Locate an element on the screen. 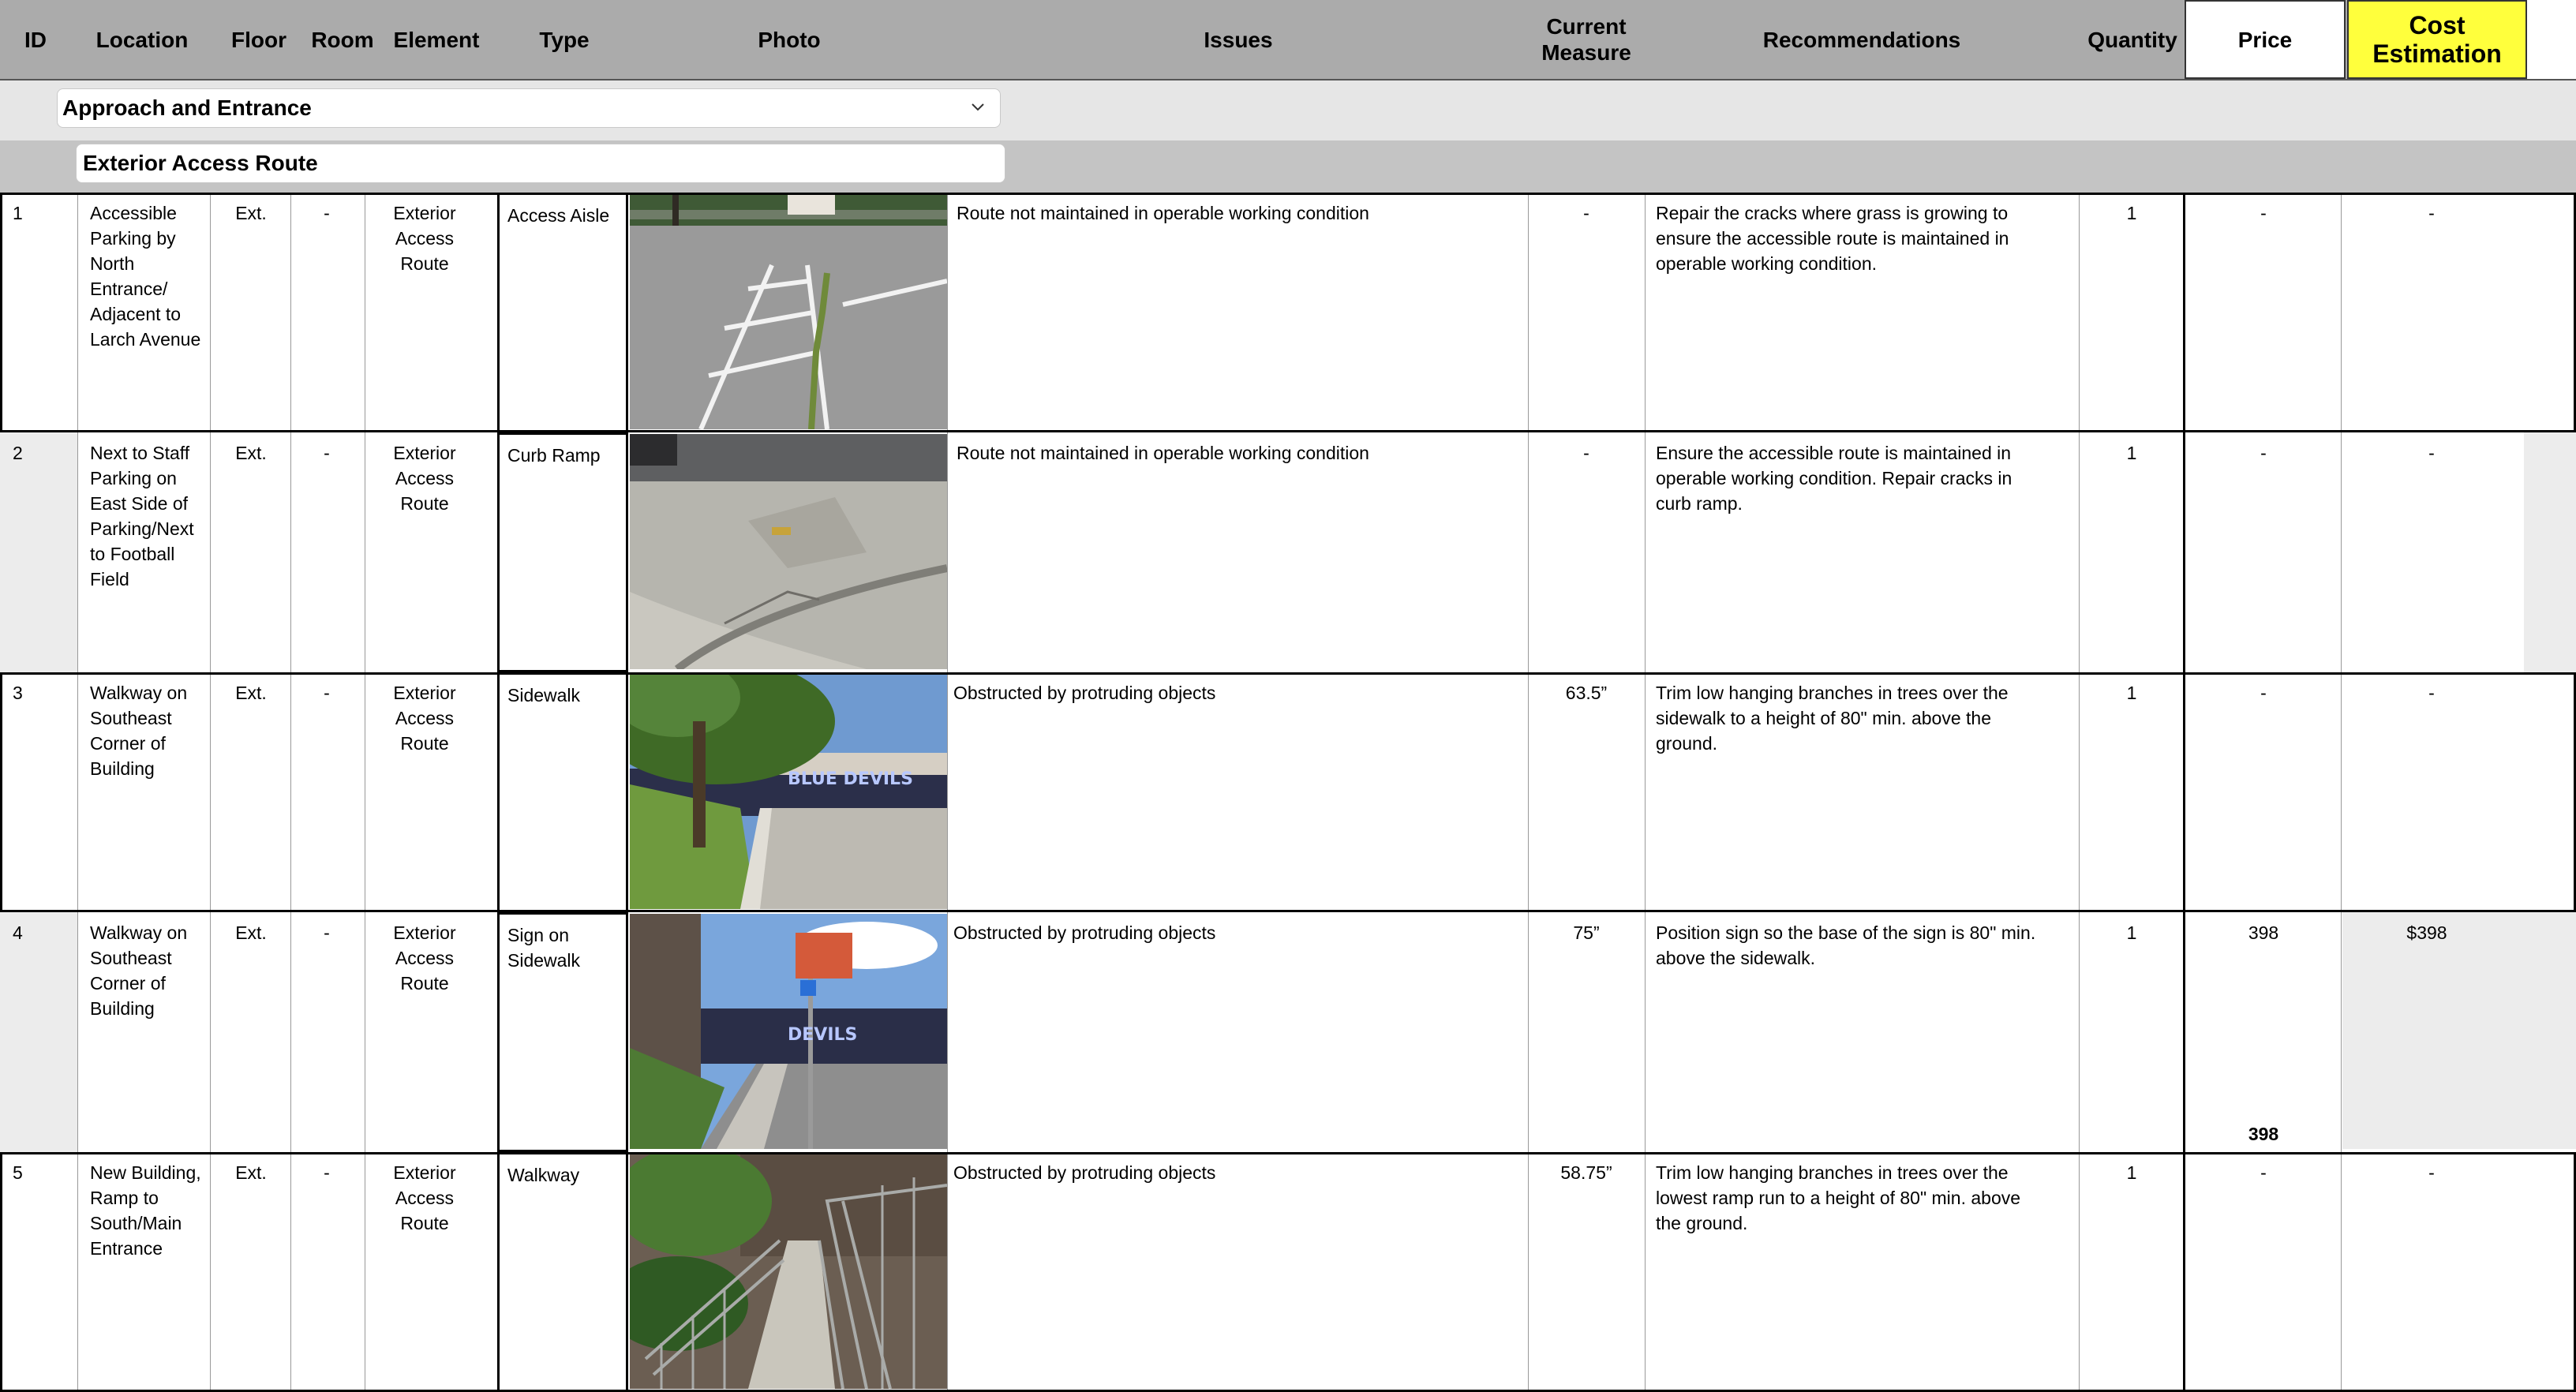  svg-text: DEVILS is located at coordinates (822, 1035).